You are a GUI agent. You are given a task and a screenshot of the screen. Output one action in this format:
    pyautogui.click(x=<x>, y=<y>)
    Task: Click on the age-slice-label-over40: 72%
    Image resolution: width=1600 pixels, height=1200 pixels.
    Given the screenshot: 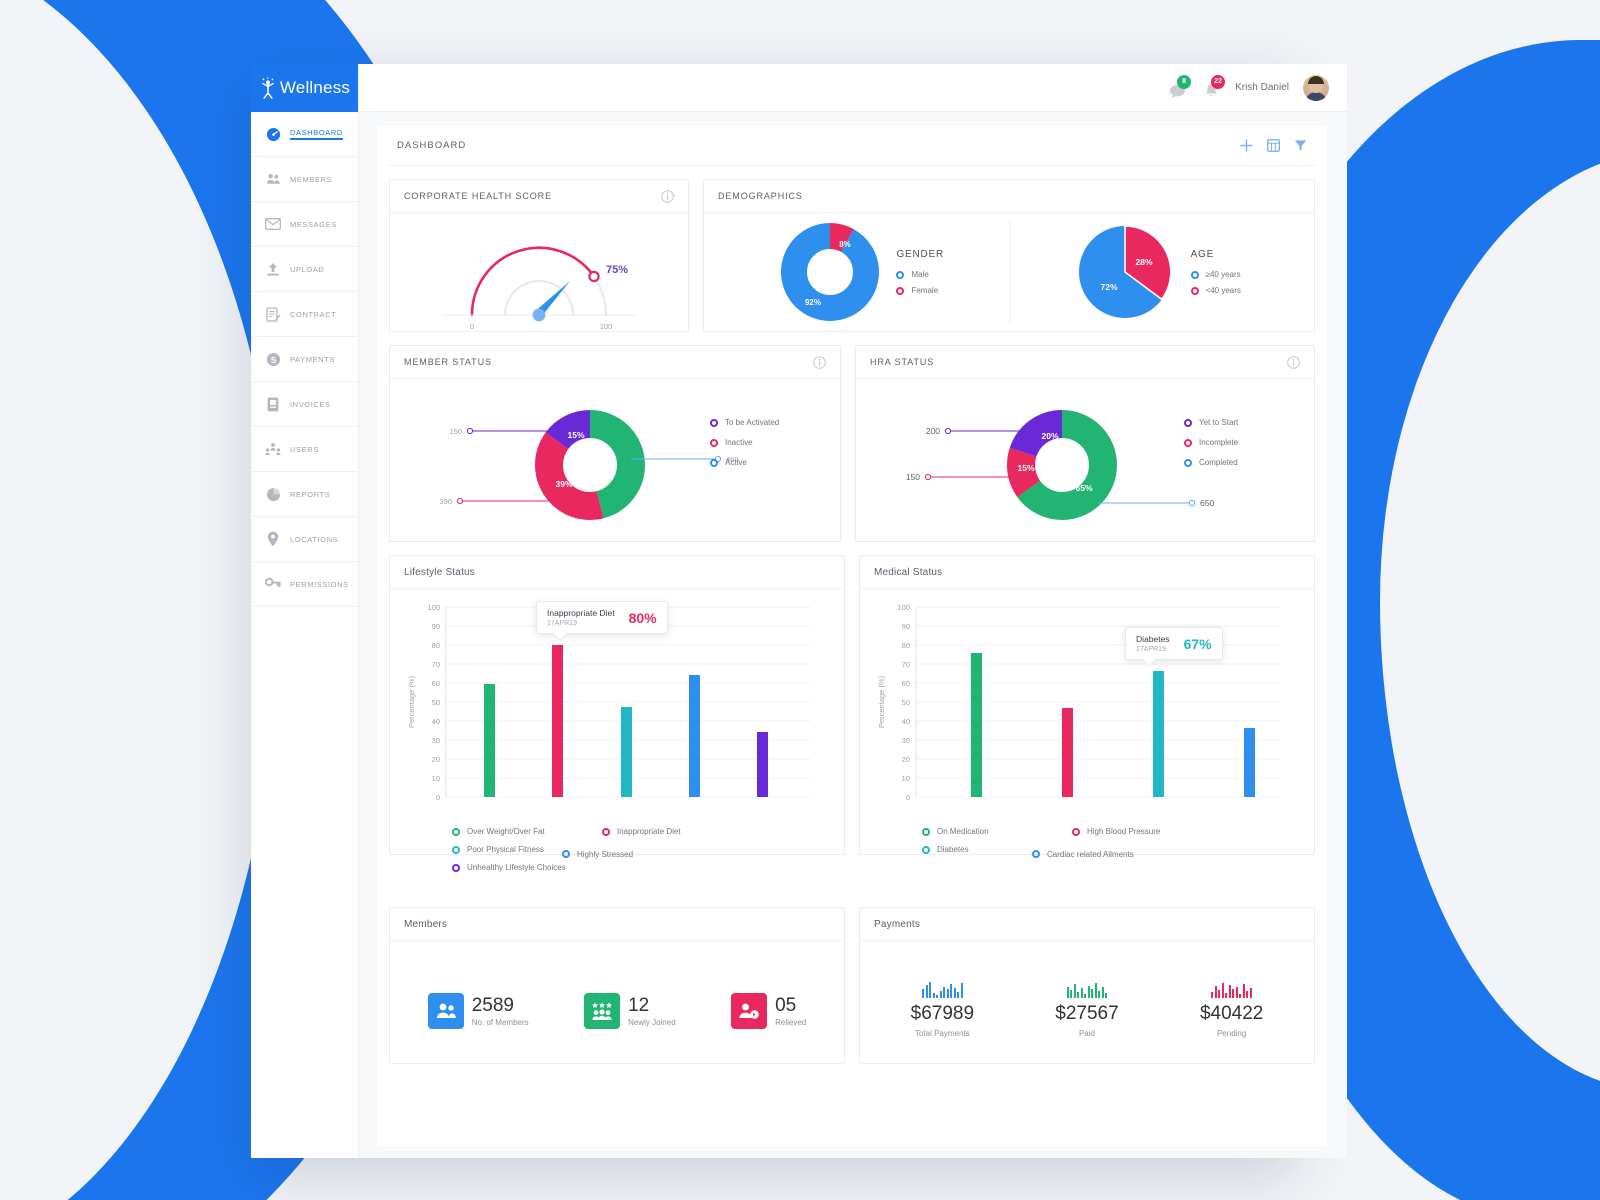 What is the action you would take?
    pyautogui.click(x=1108, y=287)
    